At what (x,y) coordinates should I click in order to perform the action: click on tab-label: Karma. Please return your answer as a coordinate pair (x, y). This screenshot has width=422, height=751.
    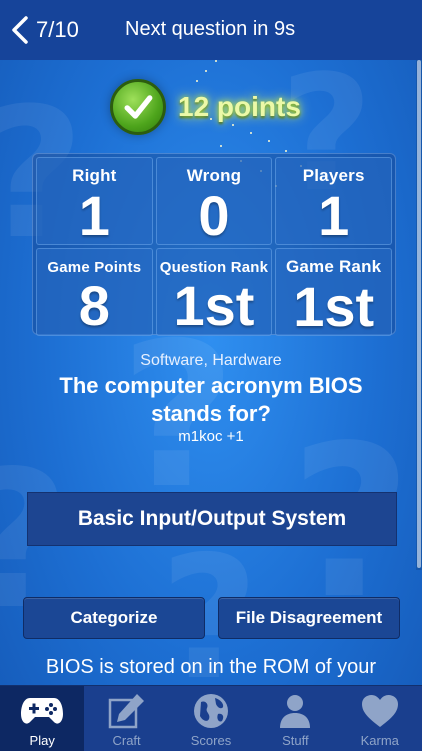
    Looking at the image, I should click on (379, 740).